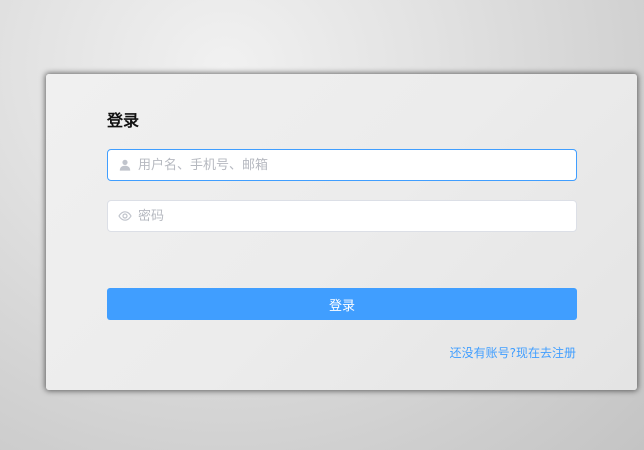 The image size is (644, 450). What do you see at coordinates (513, 353) in the screenshot?
I see `register-link: 还没有账号?现在去注册` at bounding box center [513, 353].